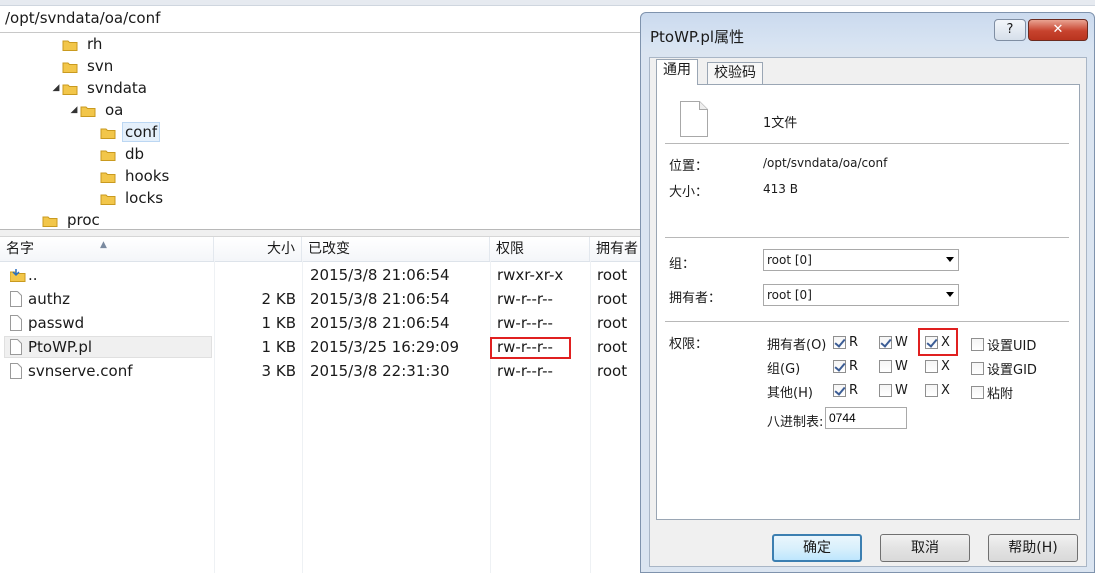 Image resolution: width=1095 pixels, height=573 pixels. I want to click on help-title-button: ?, so click(1010, 30).